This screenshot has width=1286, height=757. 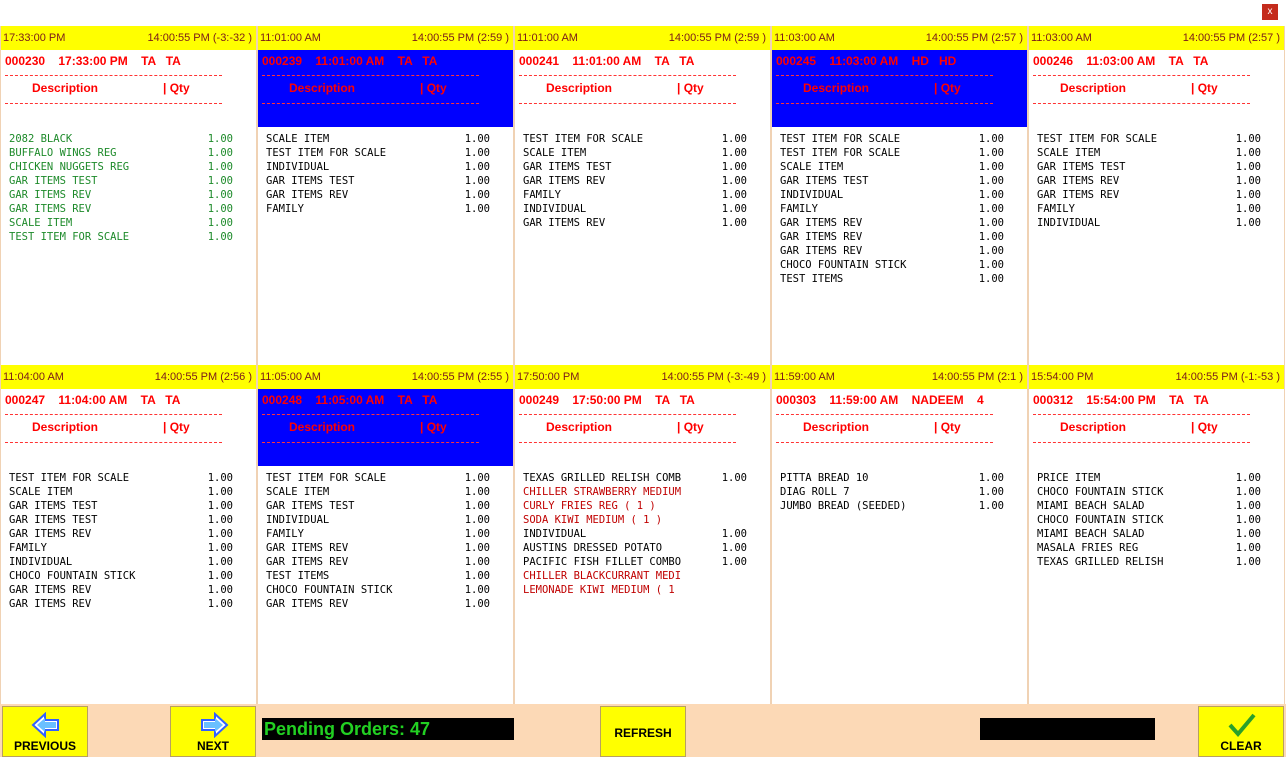 I want to click on next-button: NEXT, so click(x=213, y=731).